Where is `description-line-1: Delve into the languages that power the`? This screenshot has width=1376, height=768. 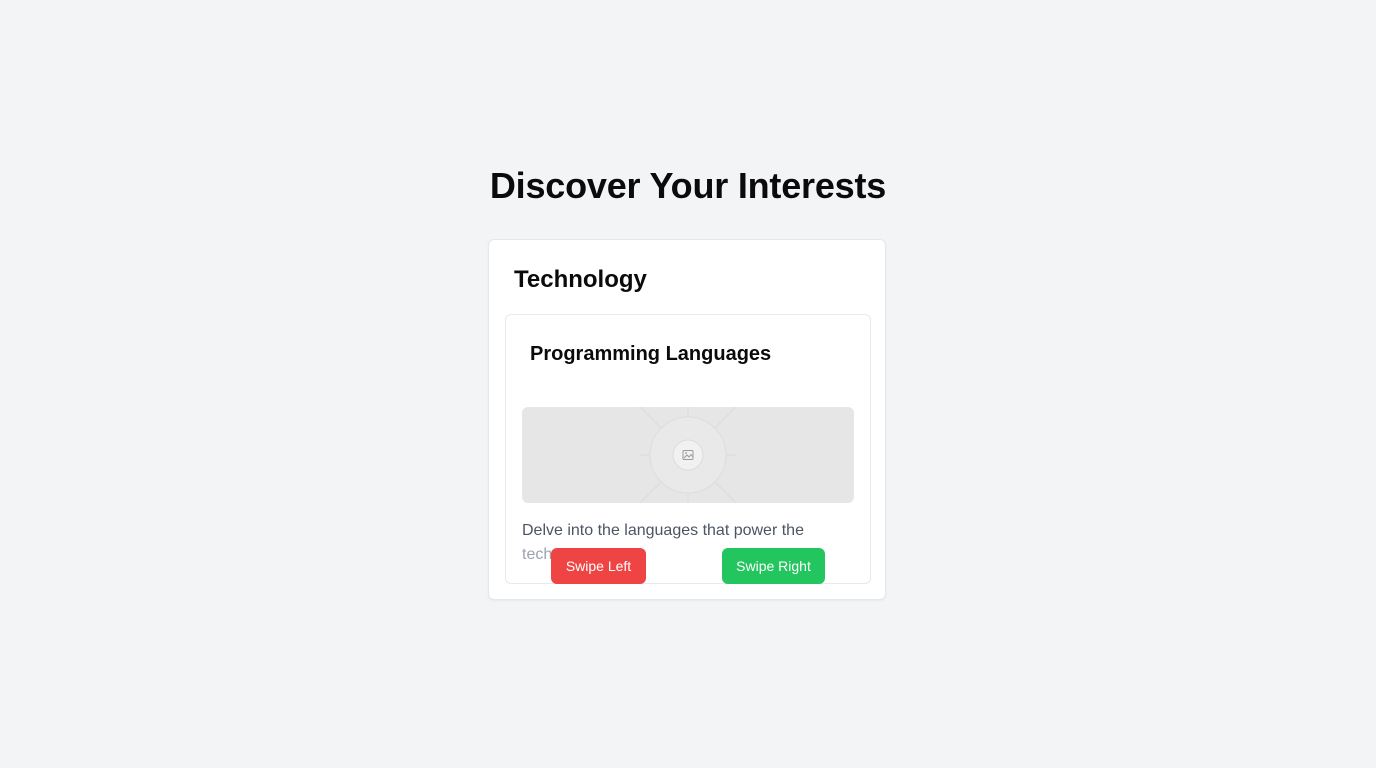 description-line-1: Delve into the languages that power the is located at coordinates (663, 530).